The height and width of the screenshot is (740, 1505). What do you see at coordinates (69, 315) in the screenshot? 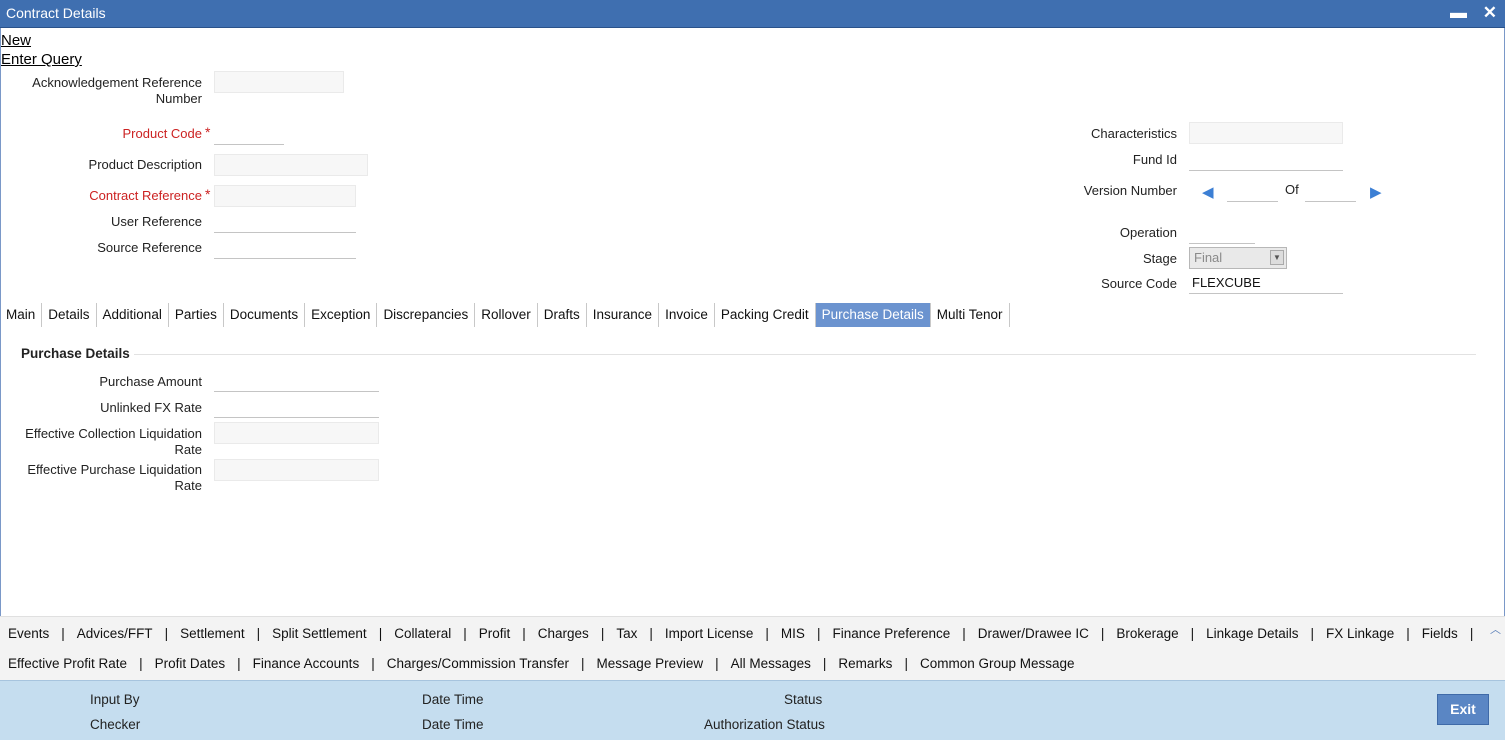
I see `tab-details: Details` at bounding box center [69, 315].